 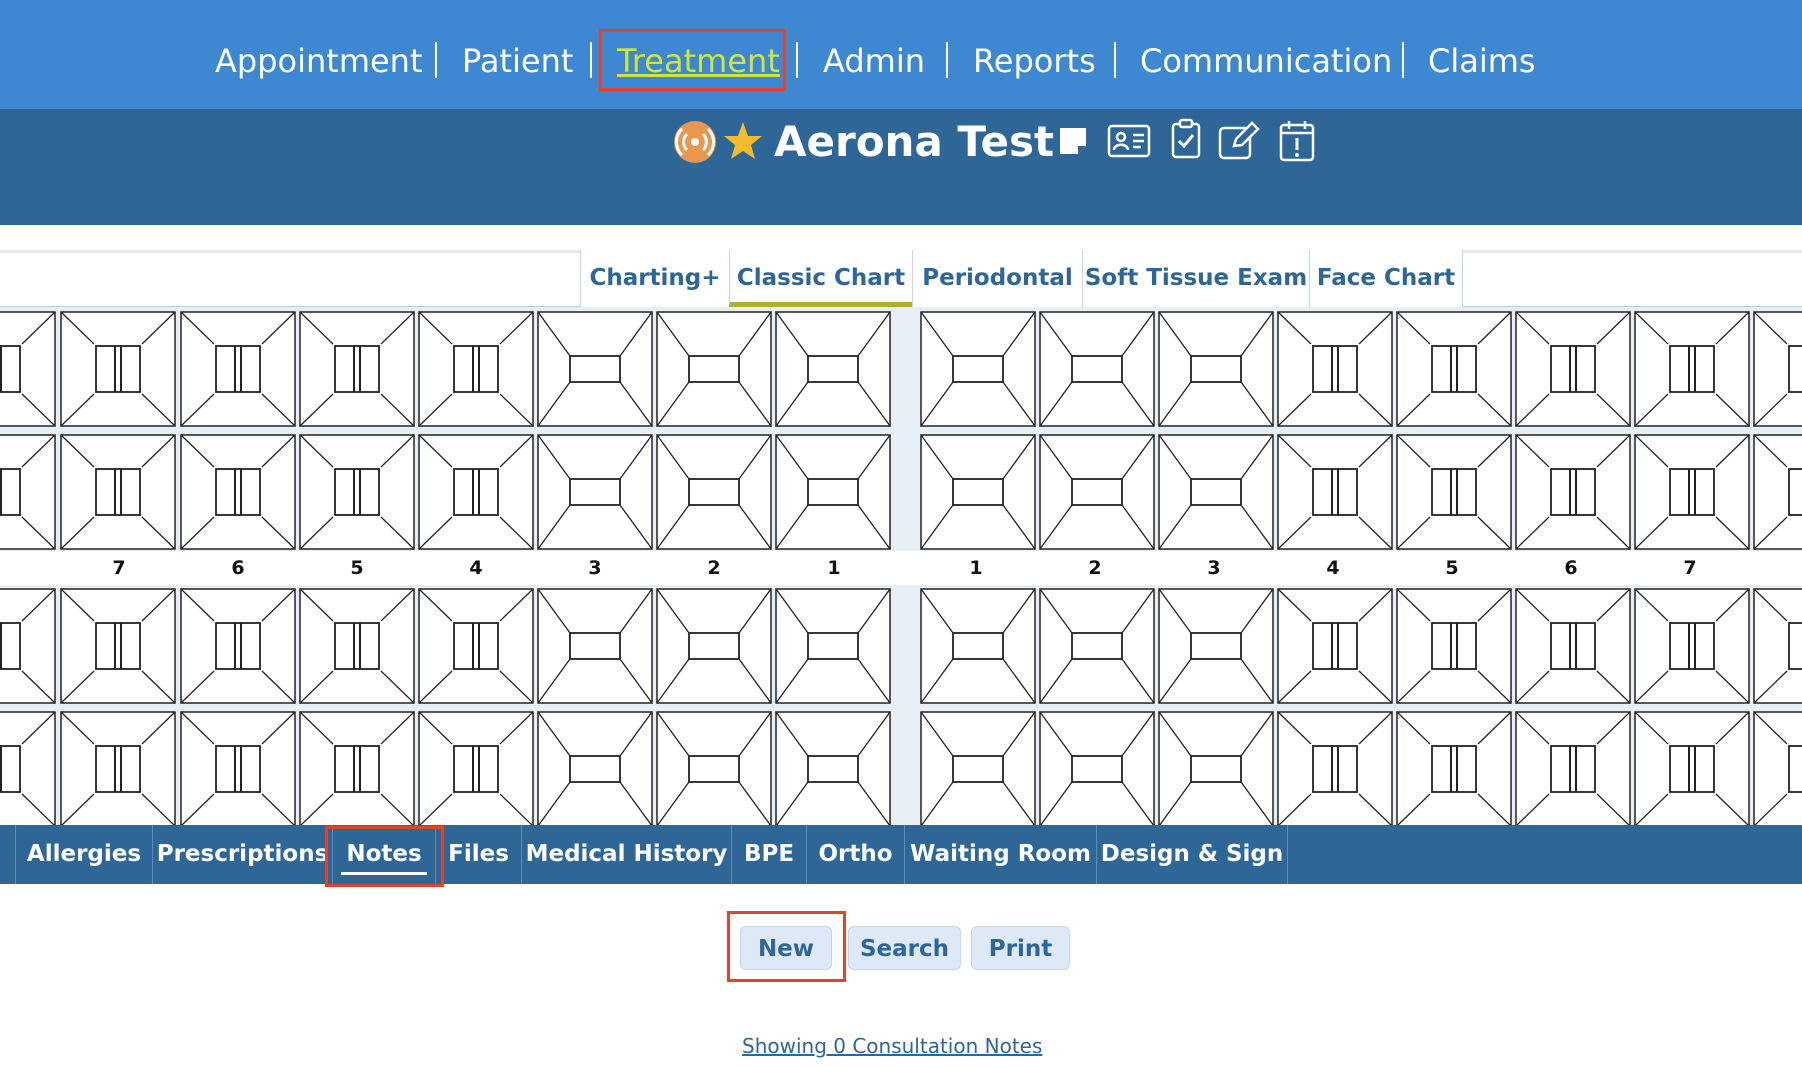 What do you see at coordinates (874, 61) in the screenshot?
I see `nav-admin: Admin` at bounding box center [874, 61].